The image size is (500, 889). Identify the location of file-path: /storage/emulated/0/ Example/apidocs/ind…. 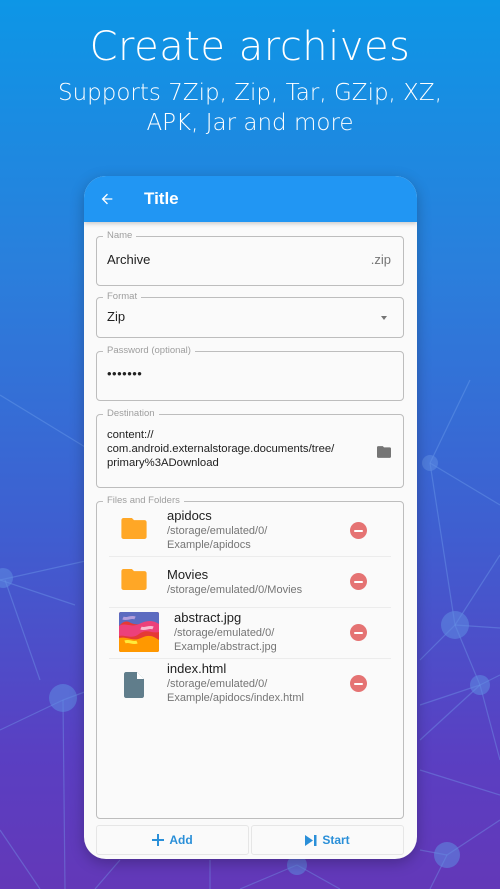
(235, 691).